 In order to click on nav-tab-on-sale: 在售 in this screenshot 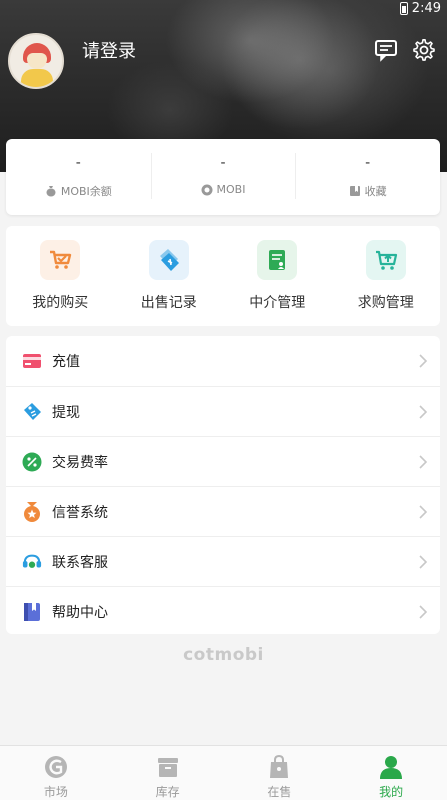, I will do `click(280, 773)`.